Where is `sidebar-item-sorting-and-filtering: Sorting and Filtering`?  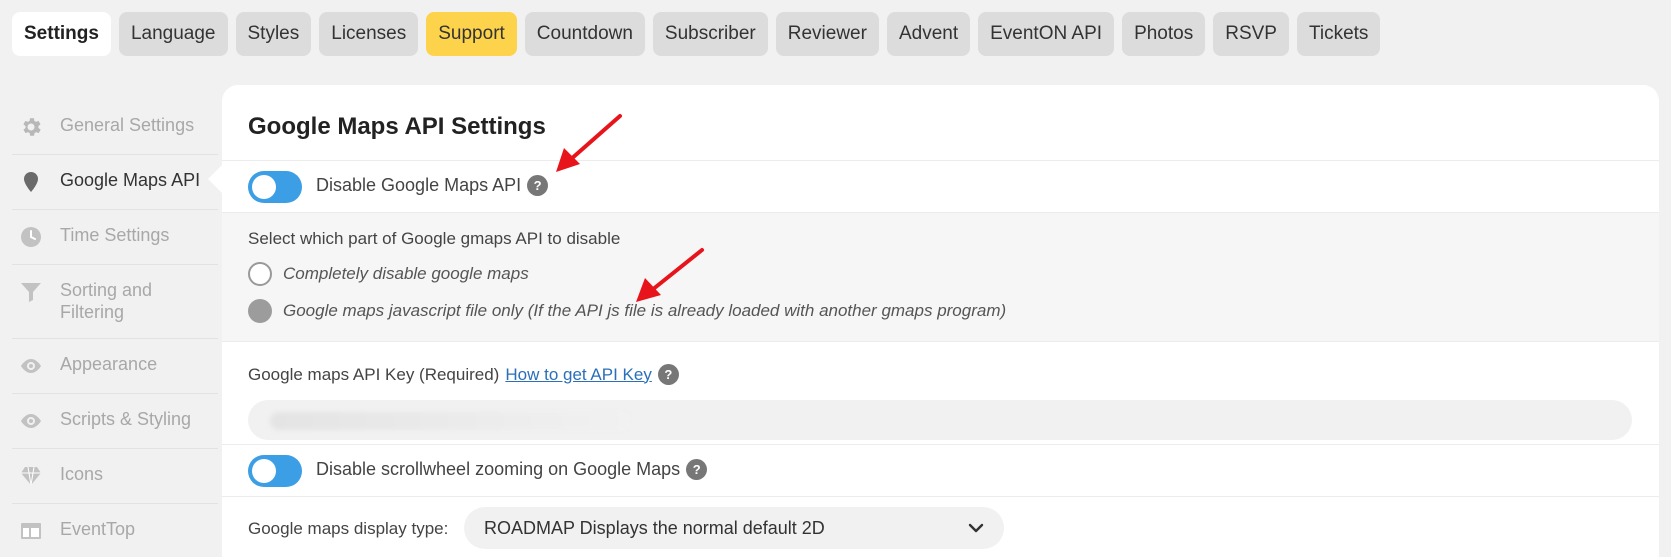 sidebar-item-sorting-and-filtering: Sorting and Filtering is located at coordinates (115, 302).